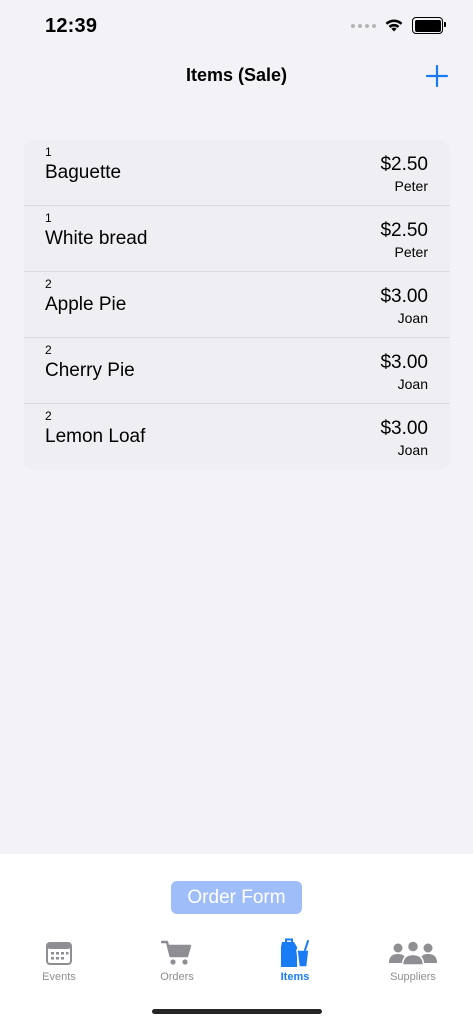 The image size is (473, 1024). What do you see at coordinates (86, 304) in the screenshot?
I see `item-name: Apple Pie` at bounding box center [86, 304].